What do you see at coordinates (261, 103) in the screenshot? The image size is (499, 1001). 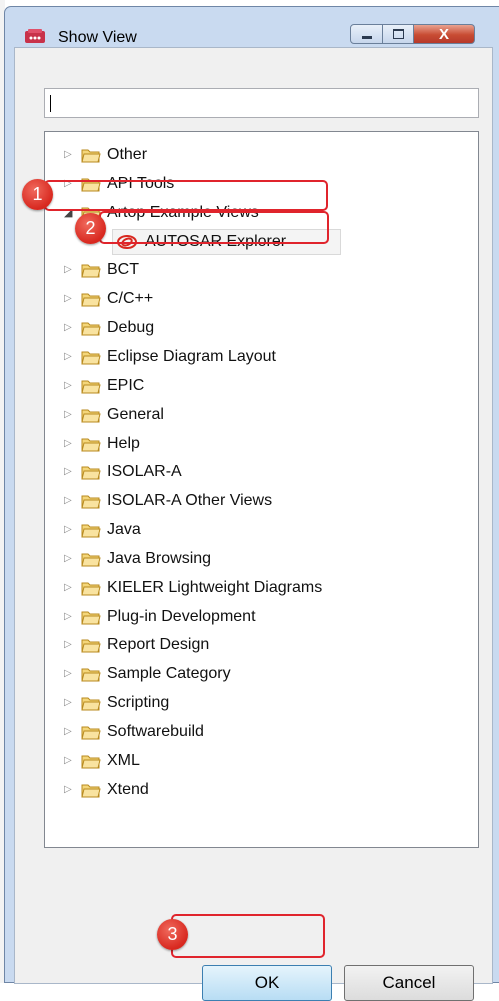 I see `filter-input` at bounding box center [261, 103].